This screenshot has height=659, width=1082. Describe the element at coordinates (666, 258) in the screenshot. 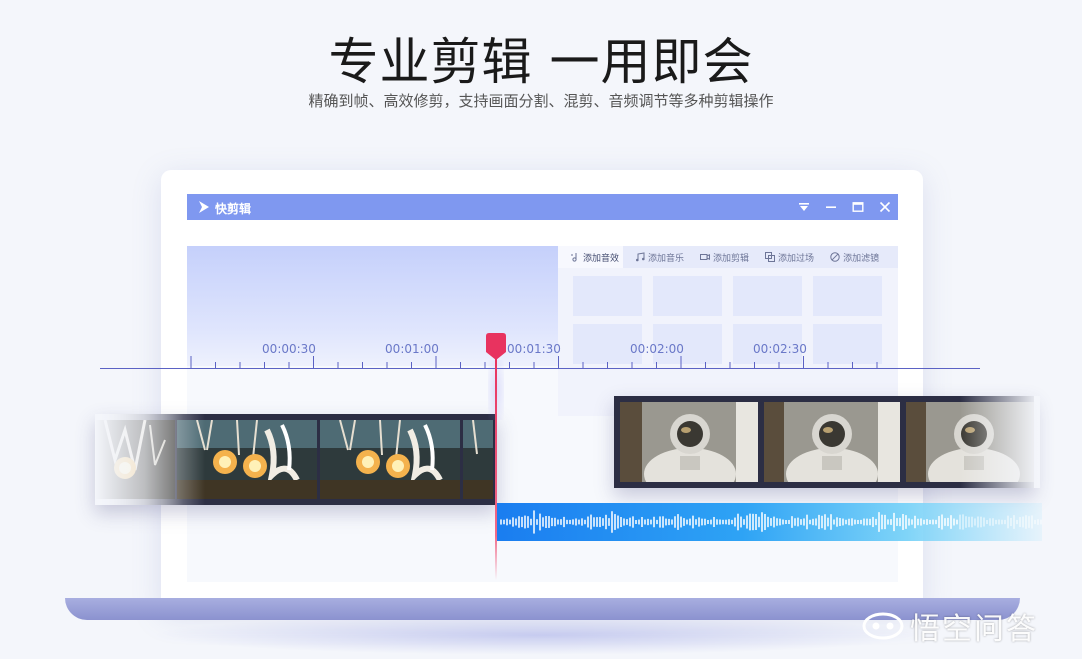

I see `tab-label: 添加音乐` at that location.